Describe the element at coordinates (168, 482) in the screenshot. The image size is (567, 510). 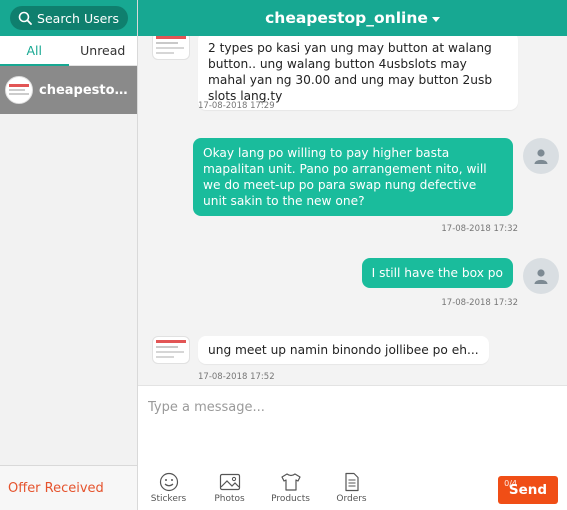
I see `smiley-icon` at that location.